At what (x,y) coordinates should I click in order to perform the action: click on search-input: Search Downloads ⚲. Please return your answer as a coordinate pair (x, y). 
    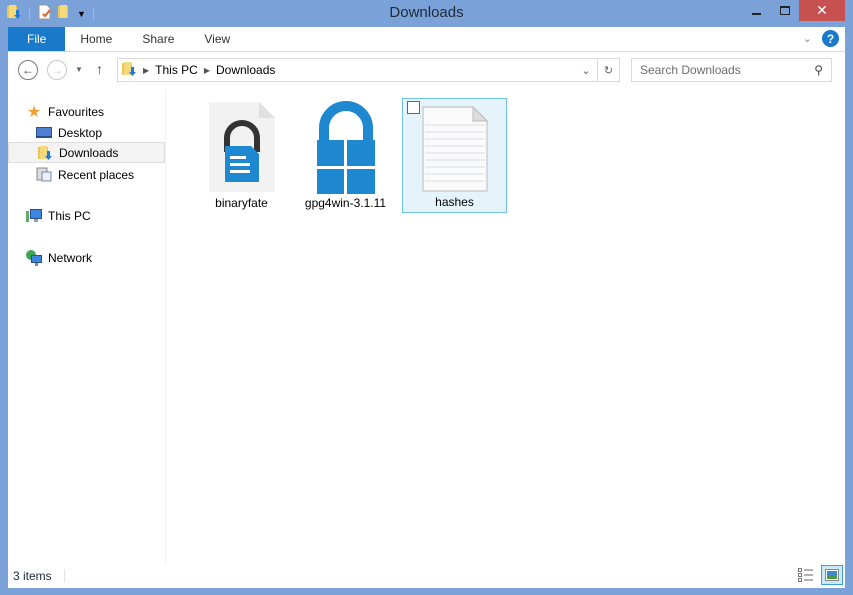
    Looking at the image, I should click on (731, 70).